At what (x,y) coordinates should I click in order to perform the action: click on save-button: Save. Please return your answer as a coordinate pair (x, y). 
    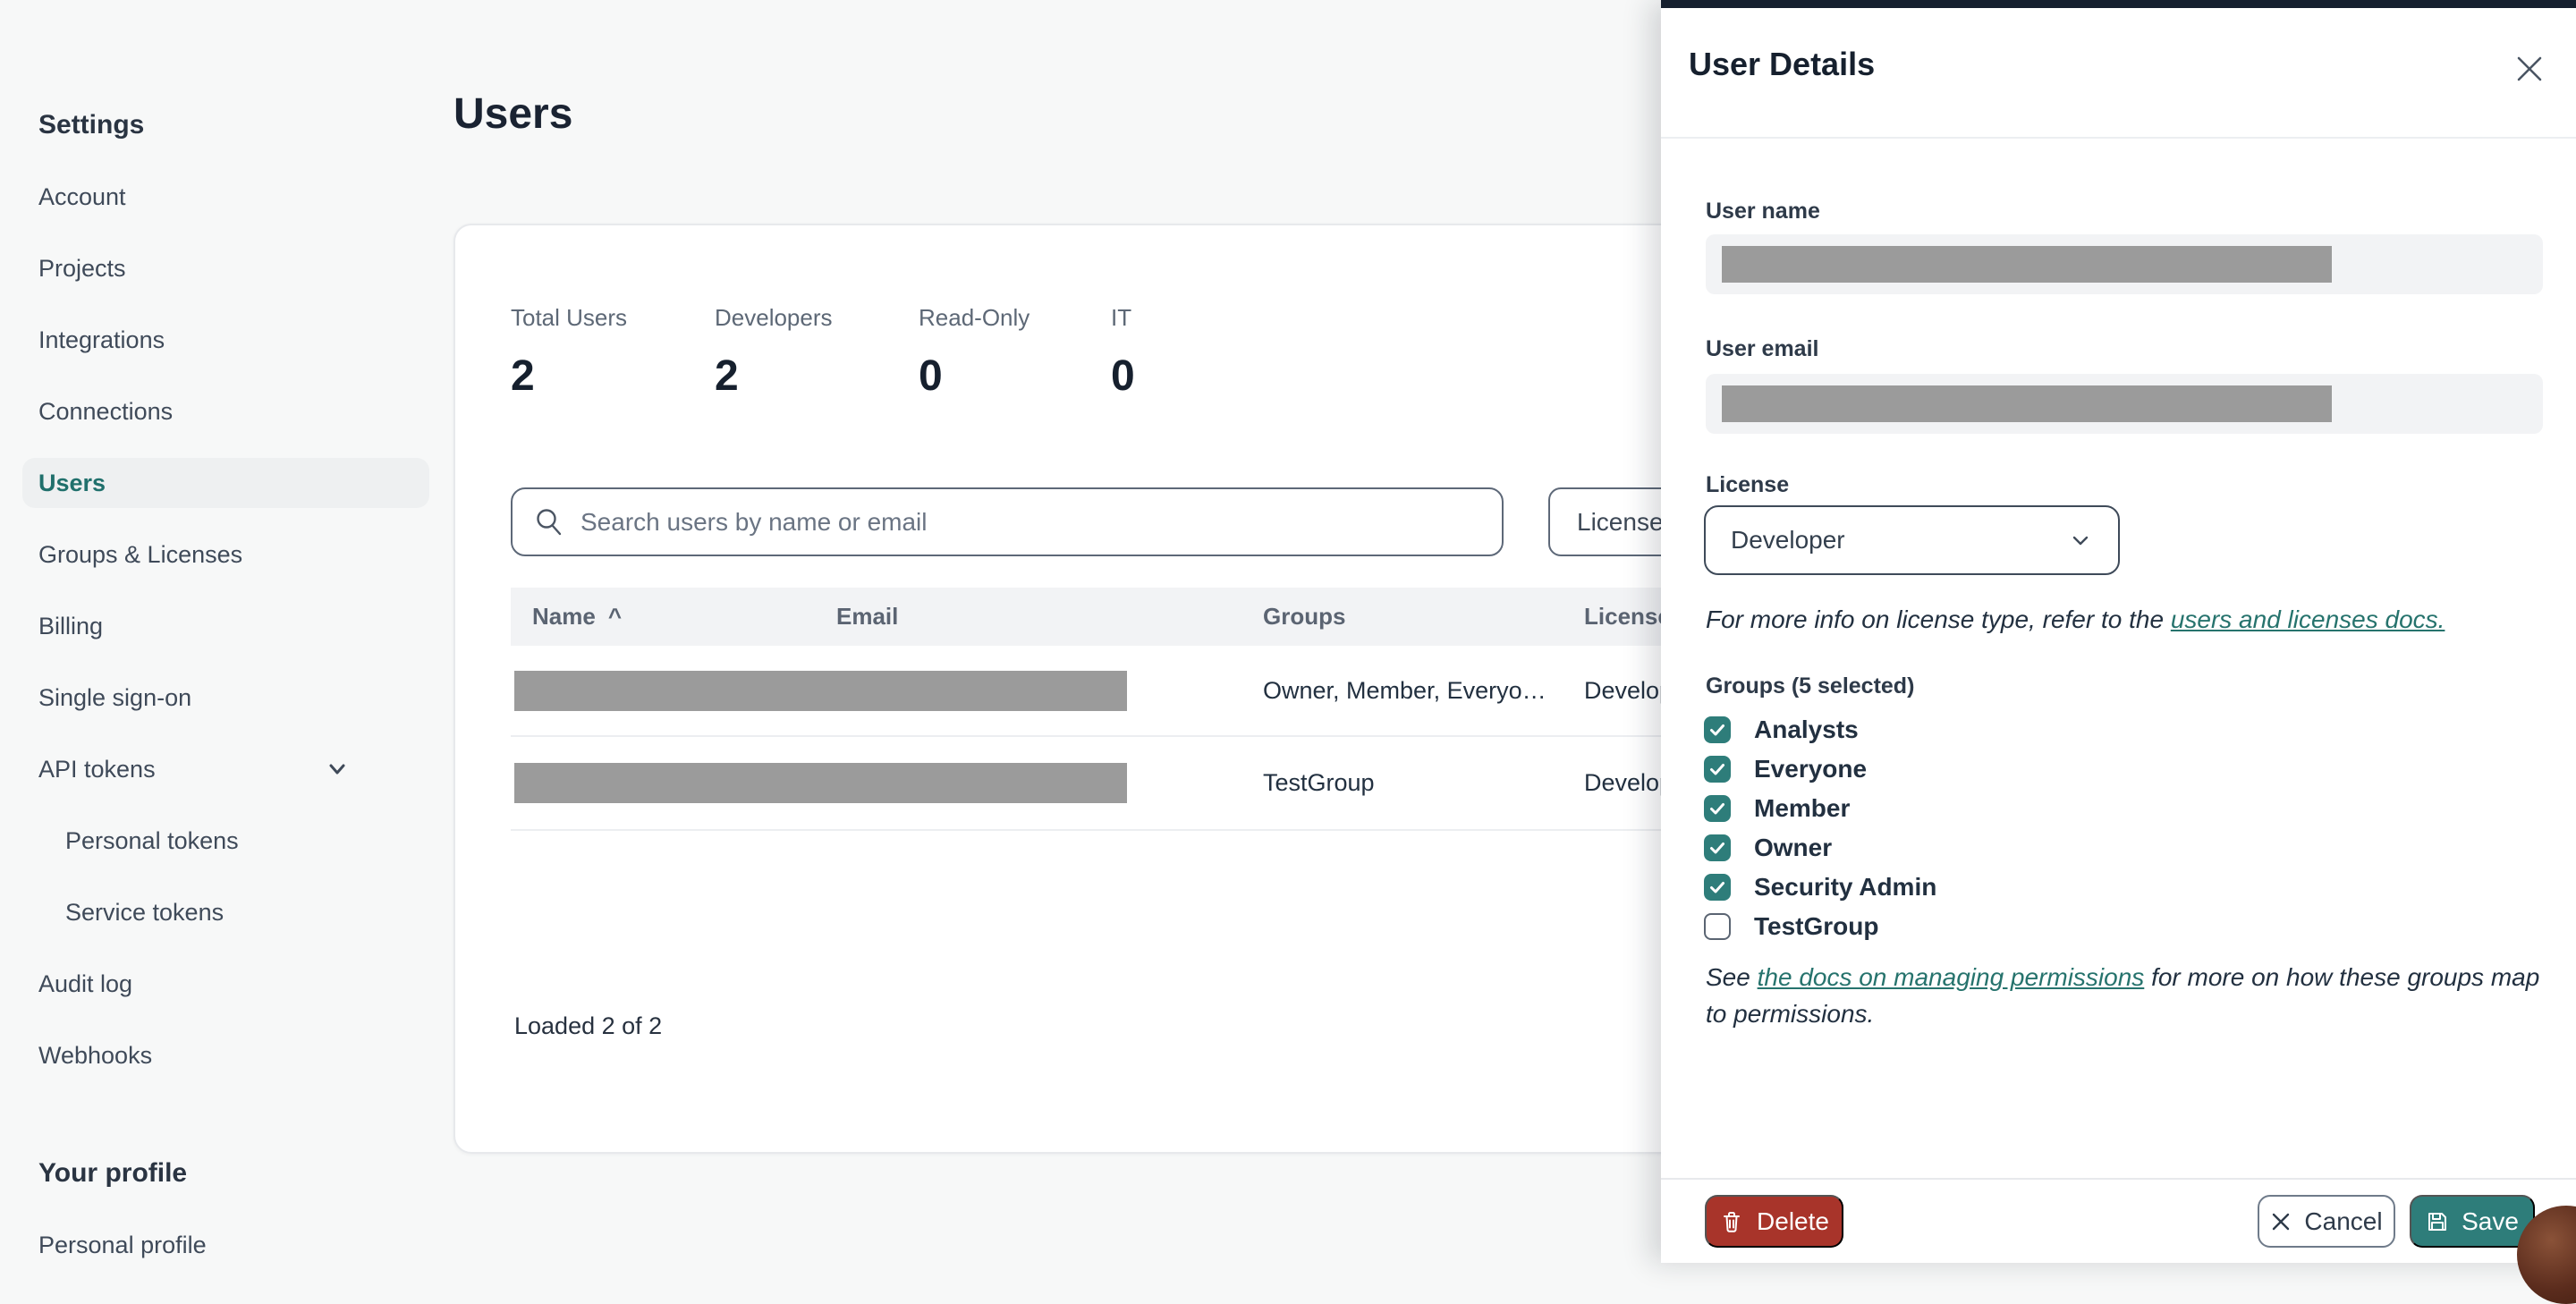
    Looking at the image, I should click on (2472, 1221).